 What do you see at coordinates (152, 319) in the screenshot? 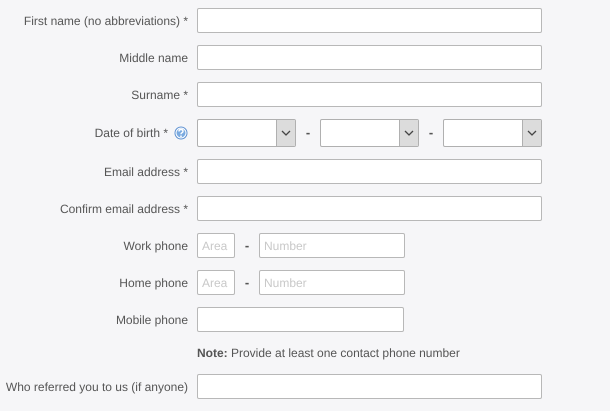
I see `field-label: Mobile phone` at bounding box center [152, 319].